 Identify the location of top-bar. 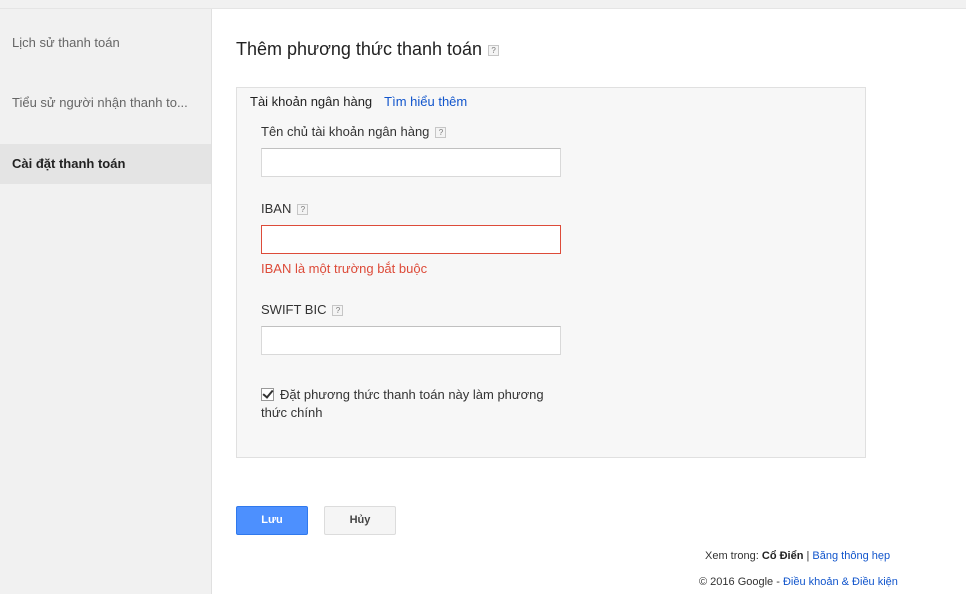
(483, 4).